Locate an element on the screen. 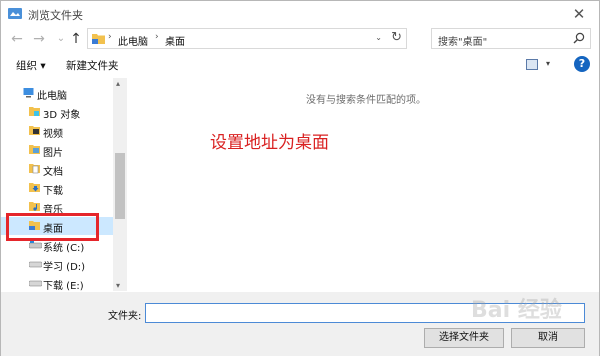 The height and width of the screenshot is (356, 600). navigation-bar: ← → ⌄ ↑ › 此电脑 › 桌面 ⌄ ↻ 搜索"桌面" is located at coordinates (300, 39).